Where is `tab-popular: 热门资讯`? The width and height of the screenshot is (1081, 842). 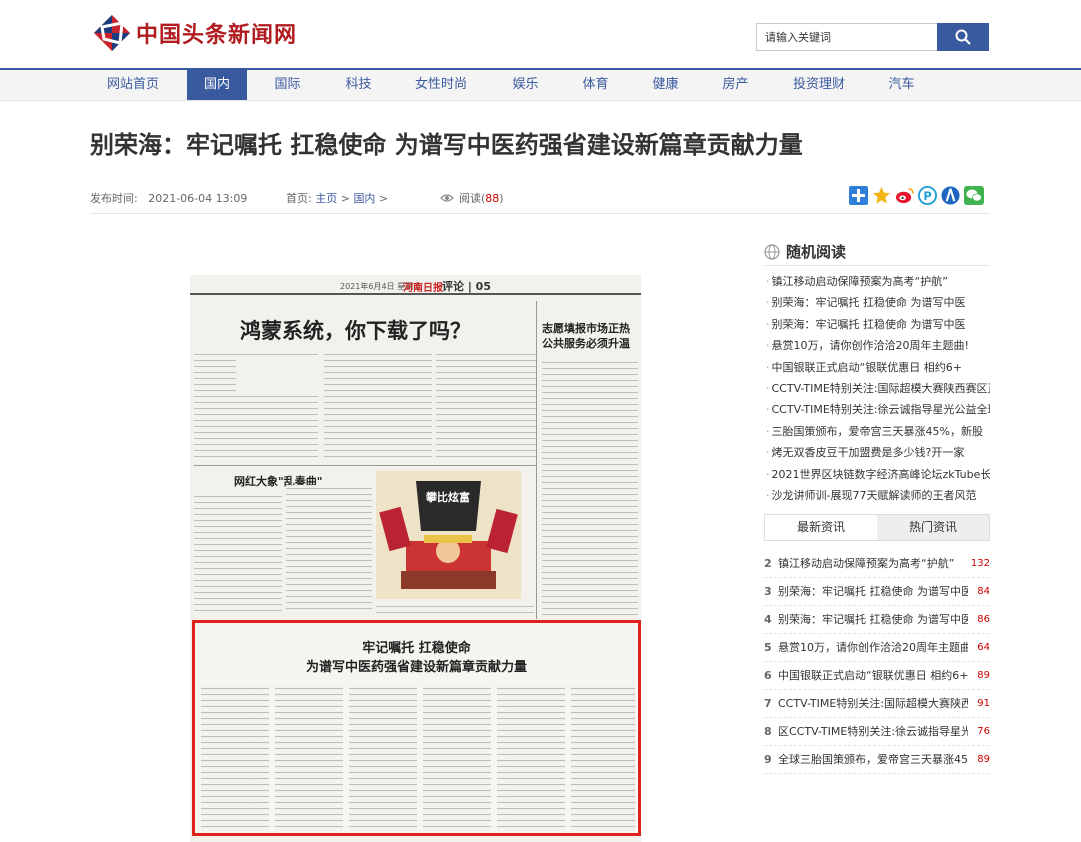
tab-popular: 热门资讯 is located at coordinates (933, 527).